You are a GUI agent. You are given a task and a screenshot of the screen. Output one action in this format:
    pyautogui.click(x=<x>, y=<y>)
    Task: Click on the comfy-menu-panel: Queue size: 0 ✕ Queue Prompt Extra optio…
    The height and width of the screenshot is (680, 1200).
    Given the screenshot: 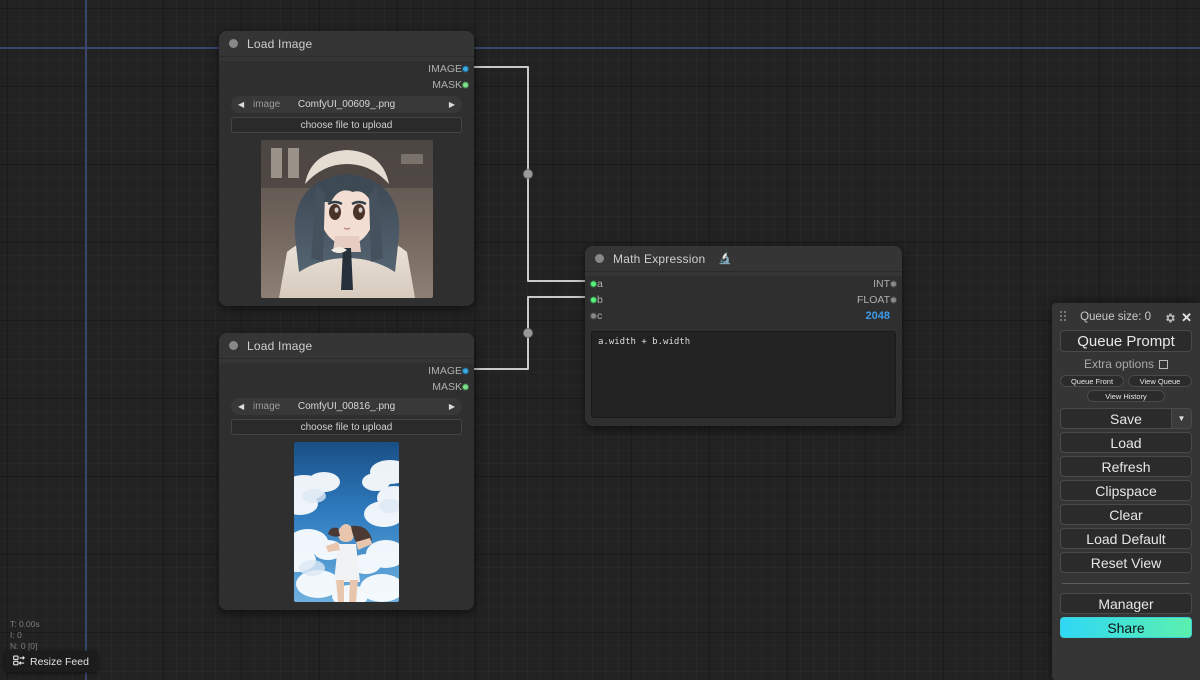 What is the action you would take?
    pyautogui.click(x=1126, y=491)
    